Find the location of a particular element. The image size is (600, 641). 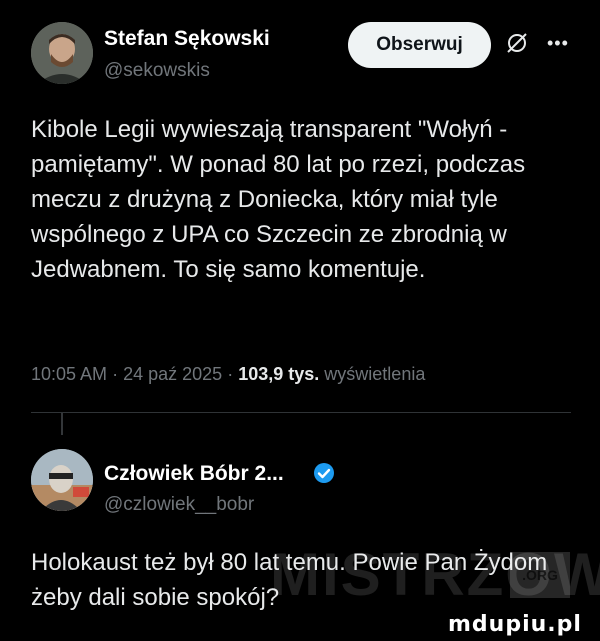

reply-author-avatar is located at coordinates (62, 480).